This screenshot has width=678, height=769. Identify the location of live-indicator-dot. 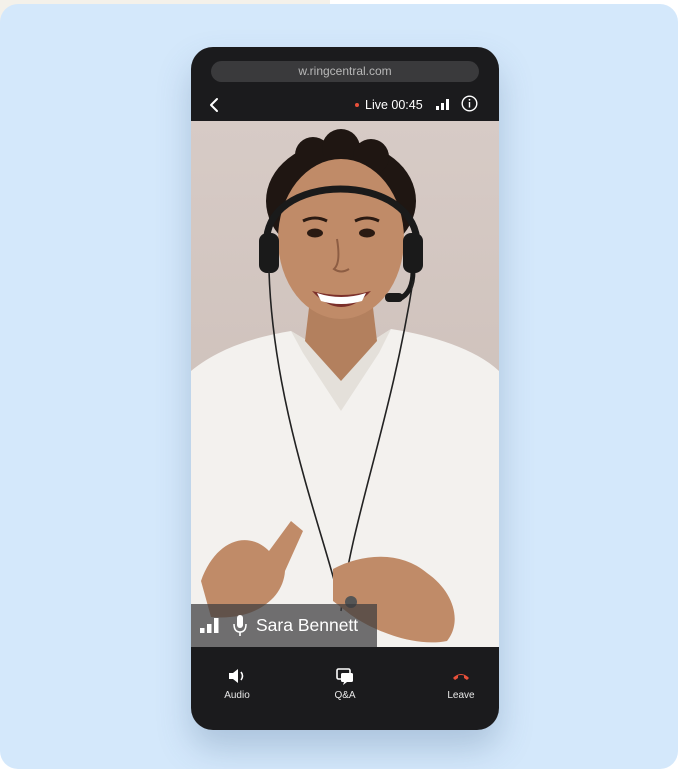
(357, 105).